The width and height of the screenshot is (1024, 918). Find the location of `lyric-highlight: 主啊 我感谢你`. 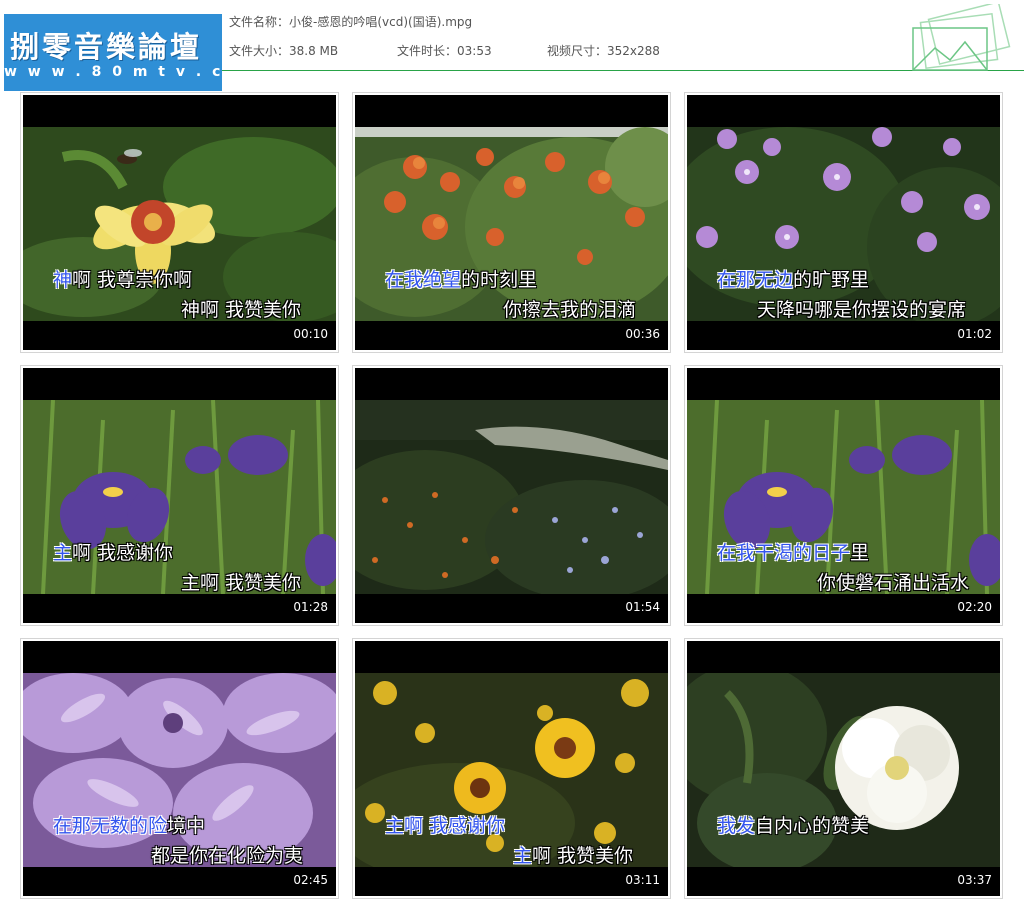

lyric-highlight: 主啊 我感谢你 is located at coordinates (445, 826).